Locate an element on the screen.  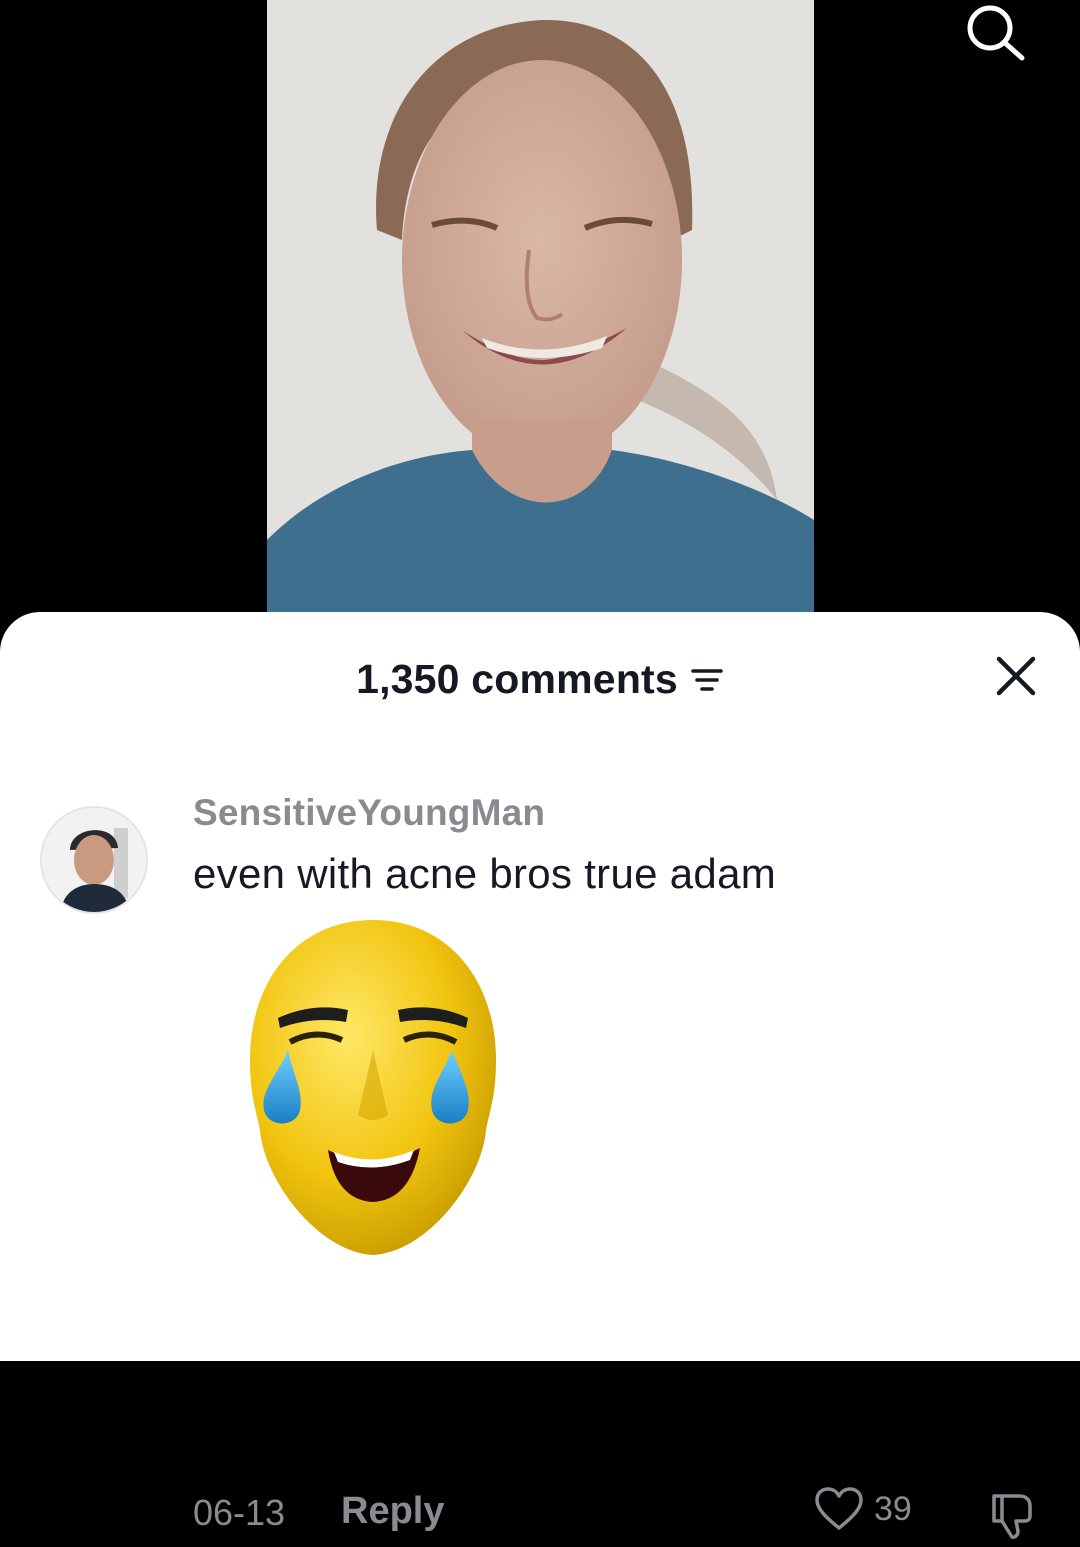
reply-button: Reply is located at coordinates (392, 1511).